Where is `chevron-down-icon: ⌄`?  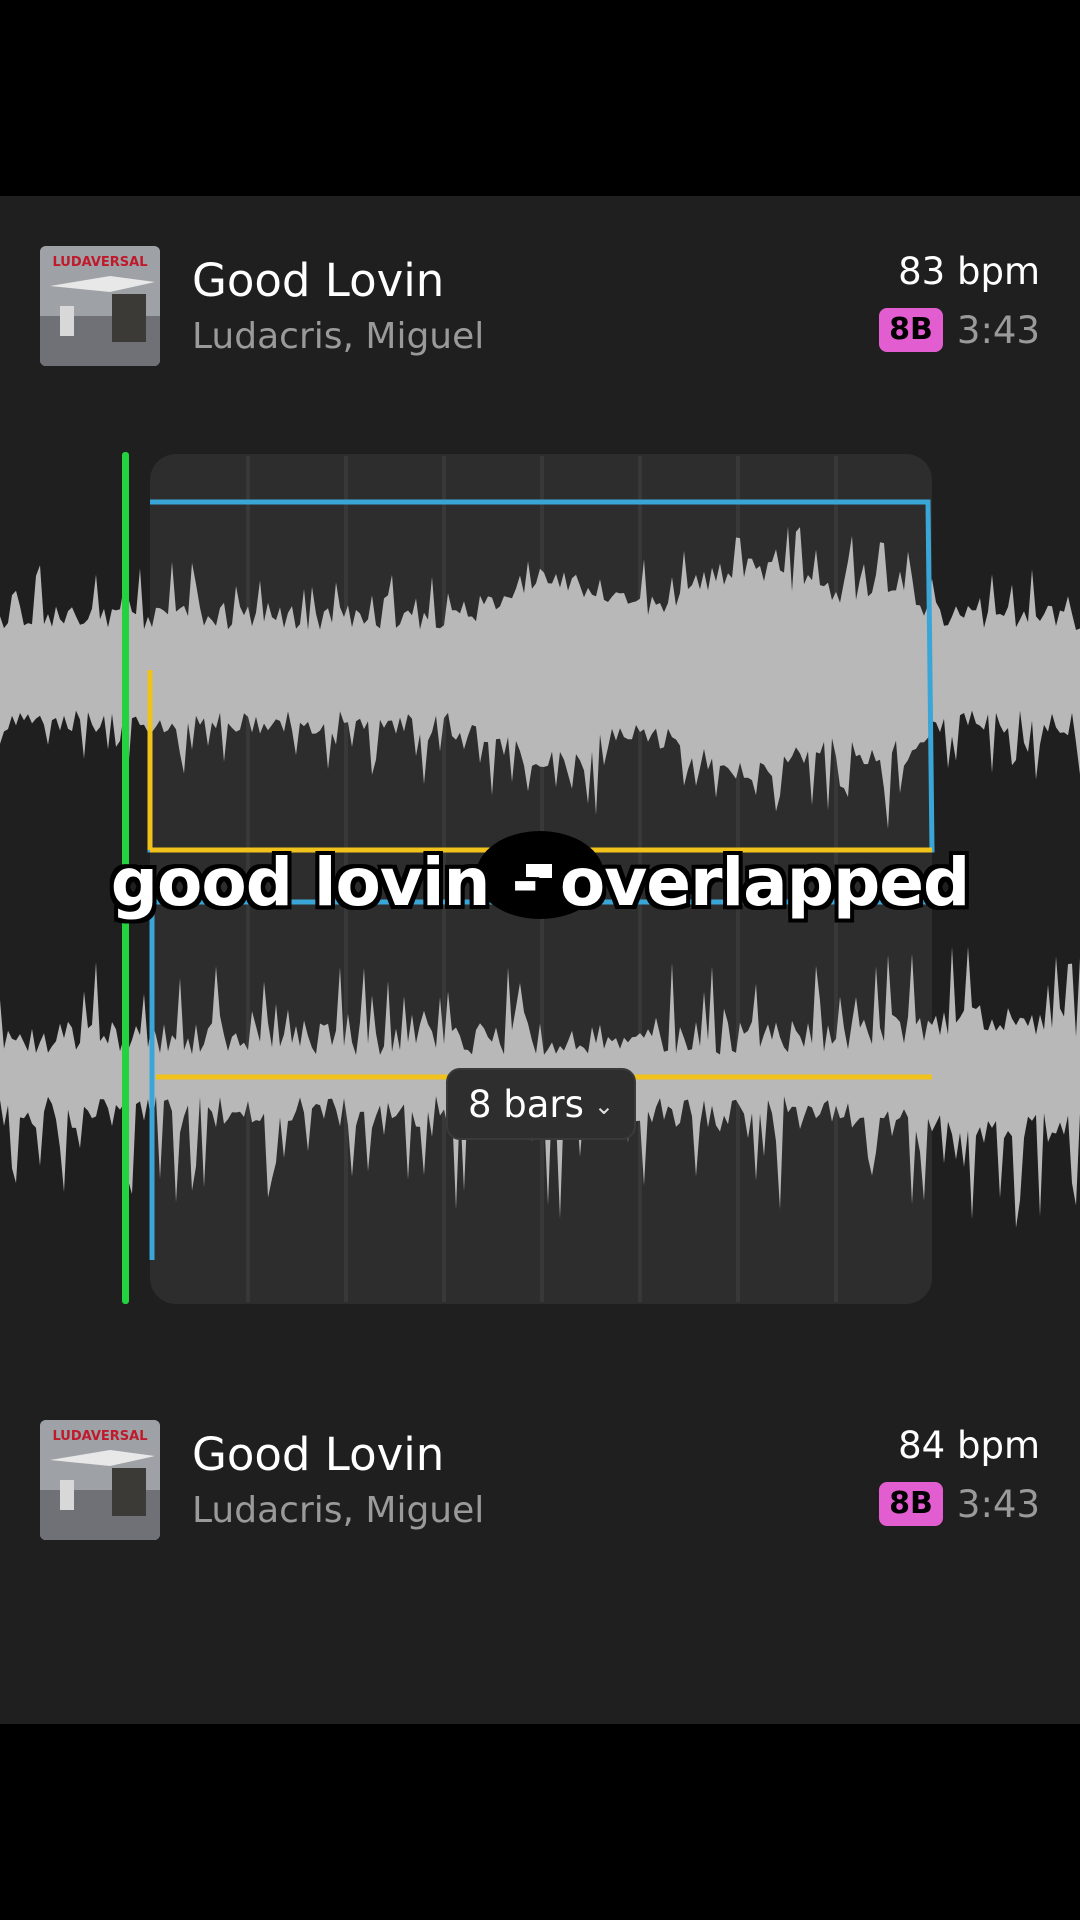 chevron-down-icon: ⌄ is located at coordinates (604, 1106).